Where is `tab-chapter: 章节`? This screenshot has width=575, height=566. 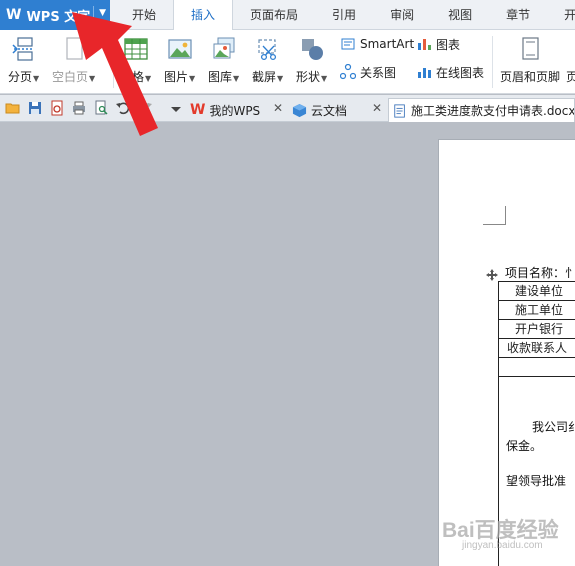
tab-chapter: 章节 is located at coordinates (518, 15).